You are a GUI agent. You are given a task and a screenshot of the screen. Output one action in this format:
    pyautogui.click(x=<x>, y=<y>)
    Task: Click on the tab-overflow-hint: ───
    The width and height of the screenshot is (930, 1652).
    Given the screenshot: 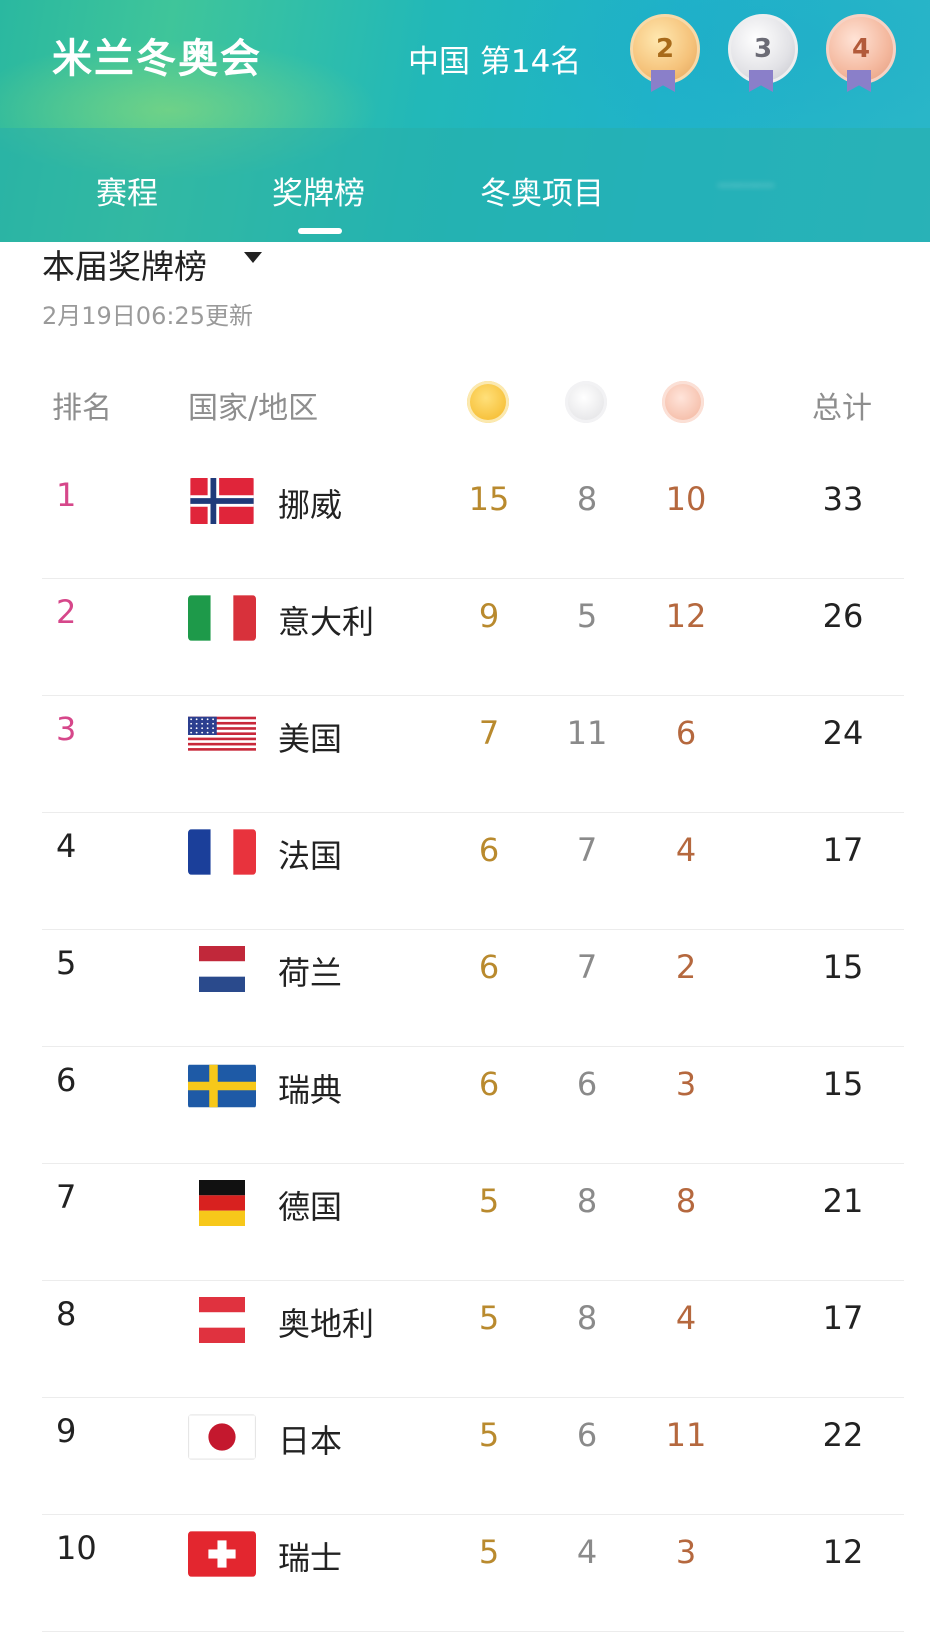 What is the action you would take?
    pyautogui.click(x=746, y=186)
    